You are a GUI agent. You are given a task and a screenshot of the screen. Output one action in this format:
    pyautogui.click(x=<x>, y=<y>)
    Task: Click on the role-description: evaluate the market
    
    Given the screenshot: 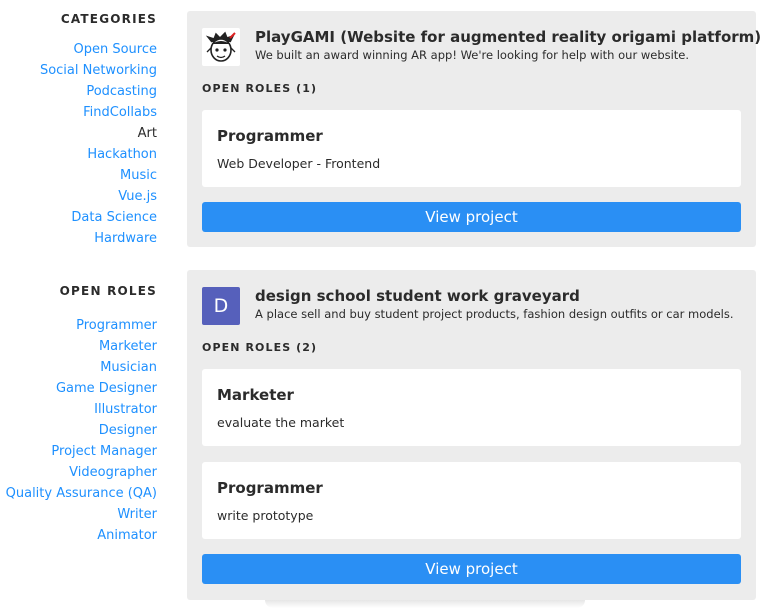 What is the action you would take?
    pyautogui.click(x=281, y=422)
    